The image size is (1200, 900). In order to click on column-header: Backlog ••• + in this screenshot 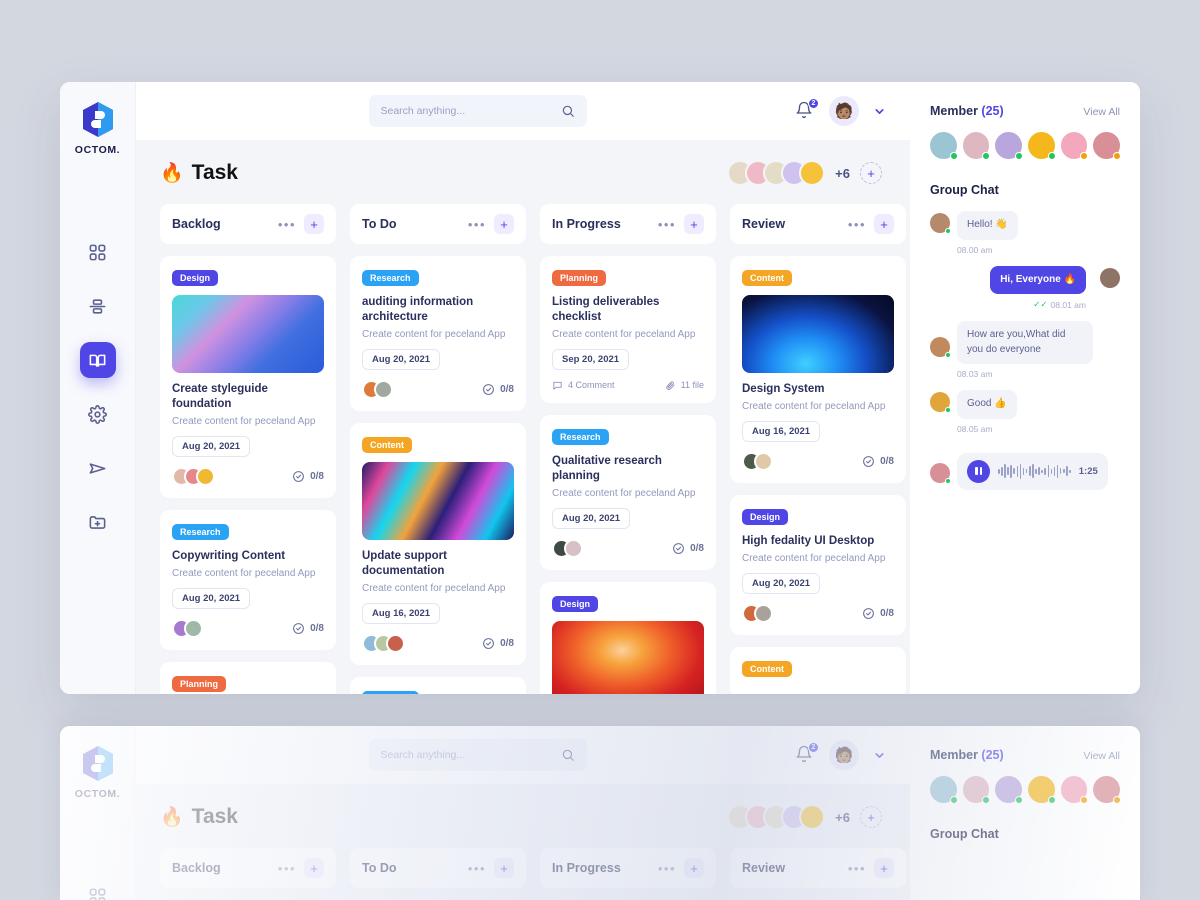, I will do `click(248, 224)`.